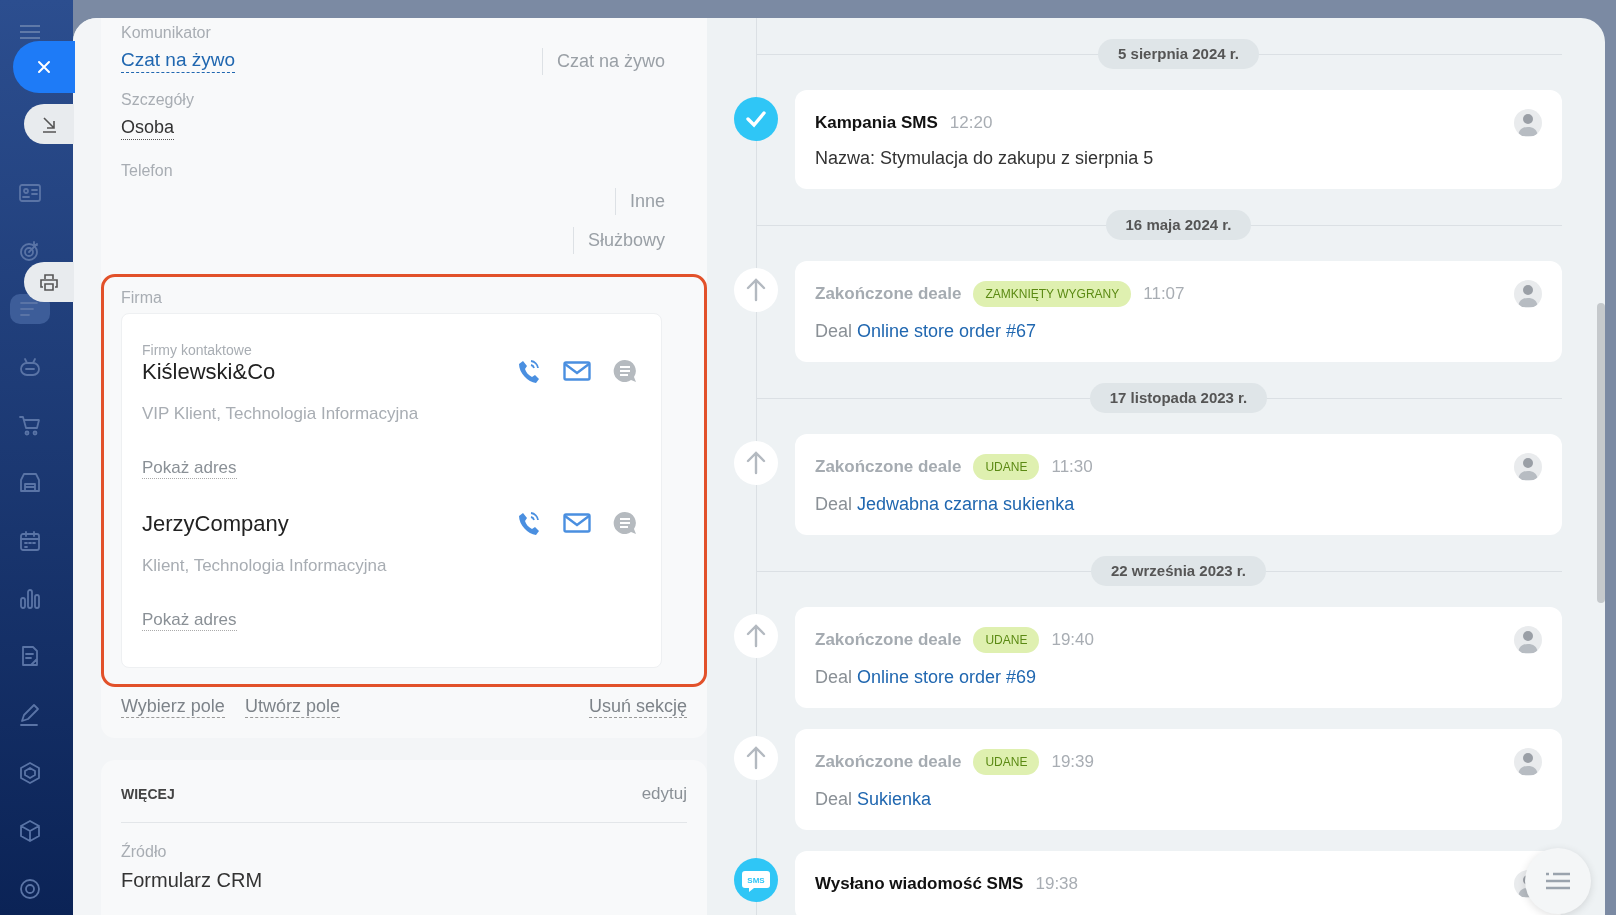 This screenshot has width=1616, height=915. I want to click on event-time: 19:39, so click(1072, 762).